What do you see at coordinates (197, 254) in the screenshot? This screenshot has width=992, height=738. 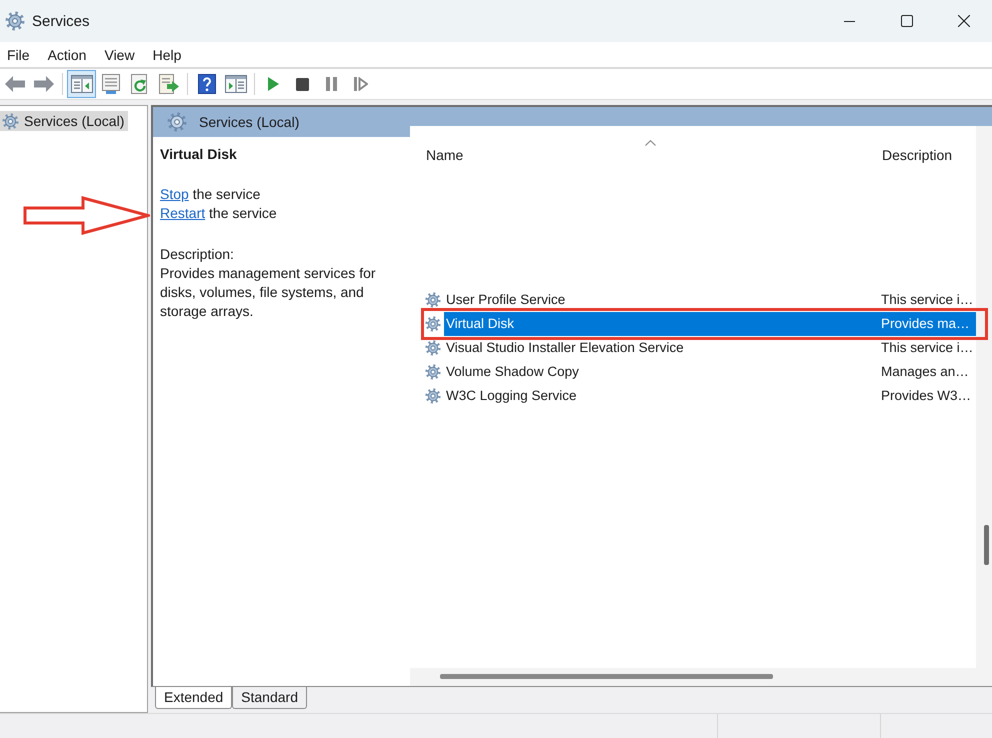 I see `description-label: Description:` at bounding box center [197, 254].